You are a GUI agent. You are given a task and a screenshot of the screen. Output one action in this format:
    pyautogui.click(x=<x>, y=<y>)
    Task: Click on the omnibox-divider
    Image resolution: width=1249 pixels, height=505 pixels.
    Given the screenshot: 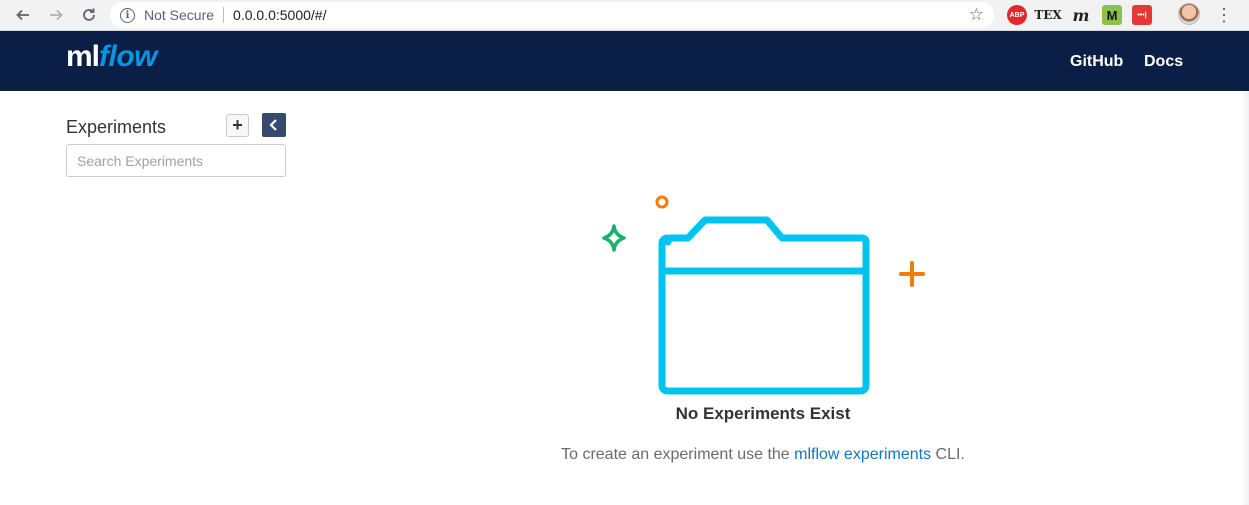 What is the action you would take?
    pyautogui.click(x=224, y=15)
    